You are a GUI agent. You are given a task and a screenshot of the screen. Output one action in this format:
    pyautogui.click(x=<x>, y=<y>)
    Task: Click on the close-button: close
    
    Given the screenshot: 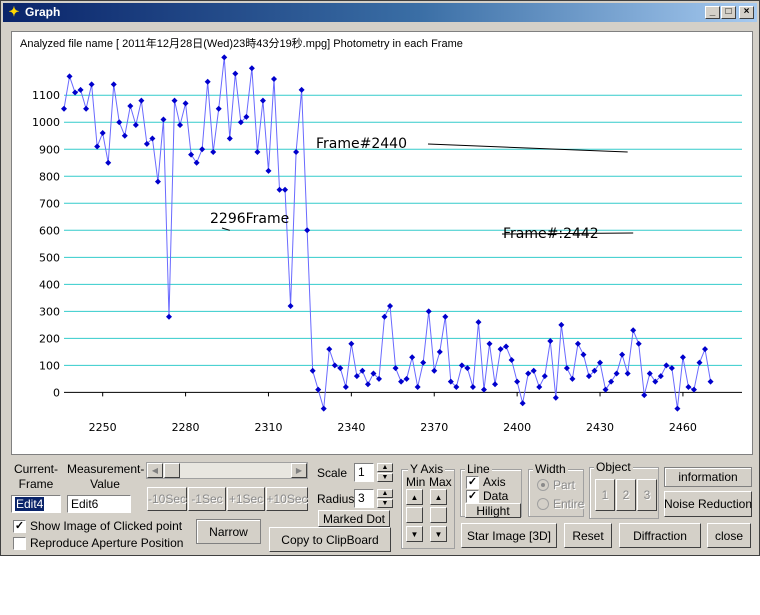 What is the action you would take?
    pyautogui.click(x=729, y=535)
    